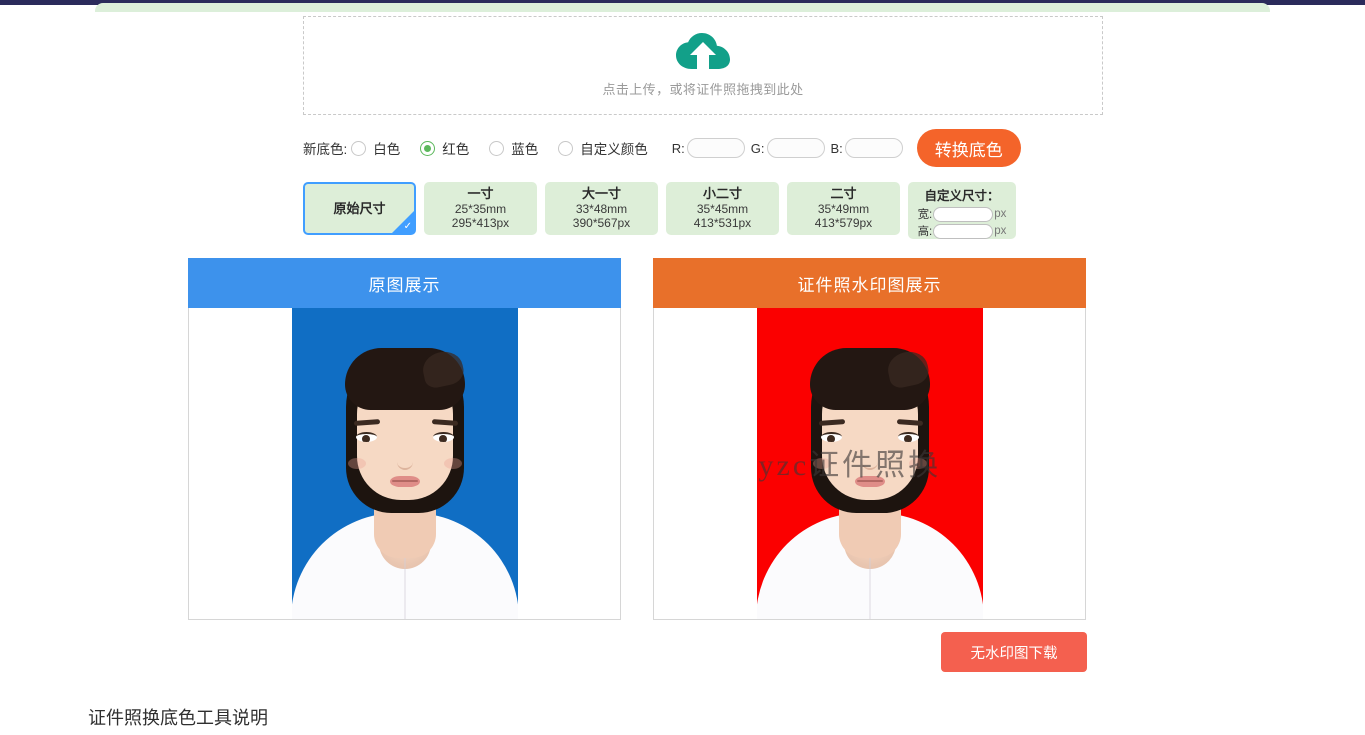 This screenshot has width=1365, height=735. I want to click on radio-custom-color: 自定义颜色, so click(603, 148).